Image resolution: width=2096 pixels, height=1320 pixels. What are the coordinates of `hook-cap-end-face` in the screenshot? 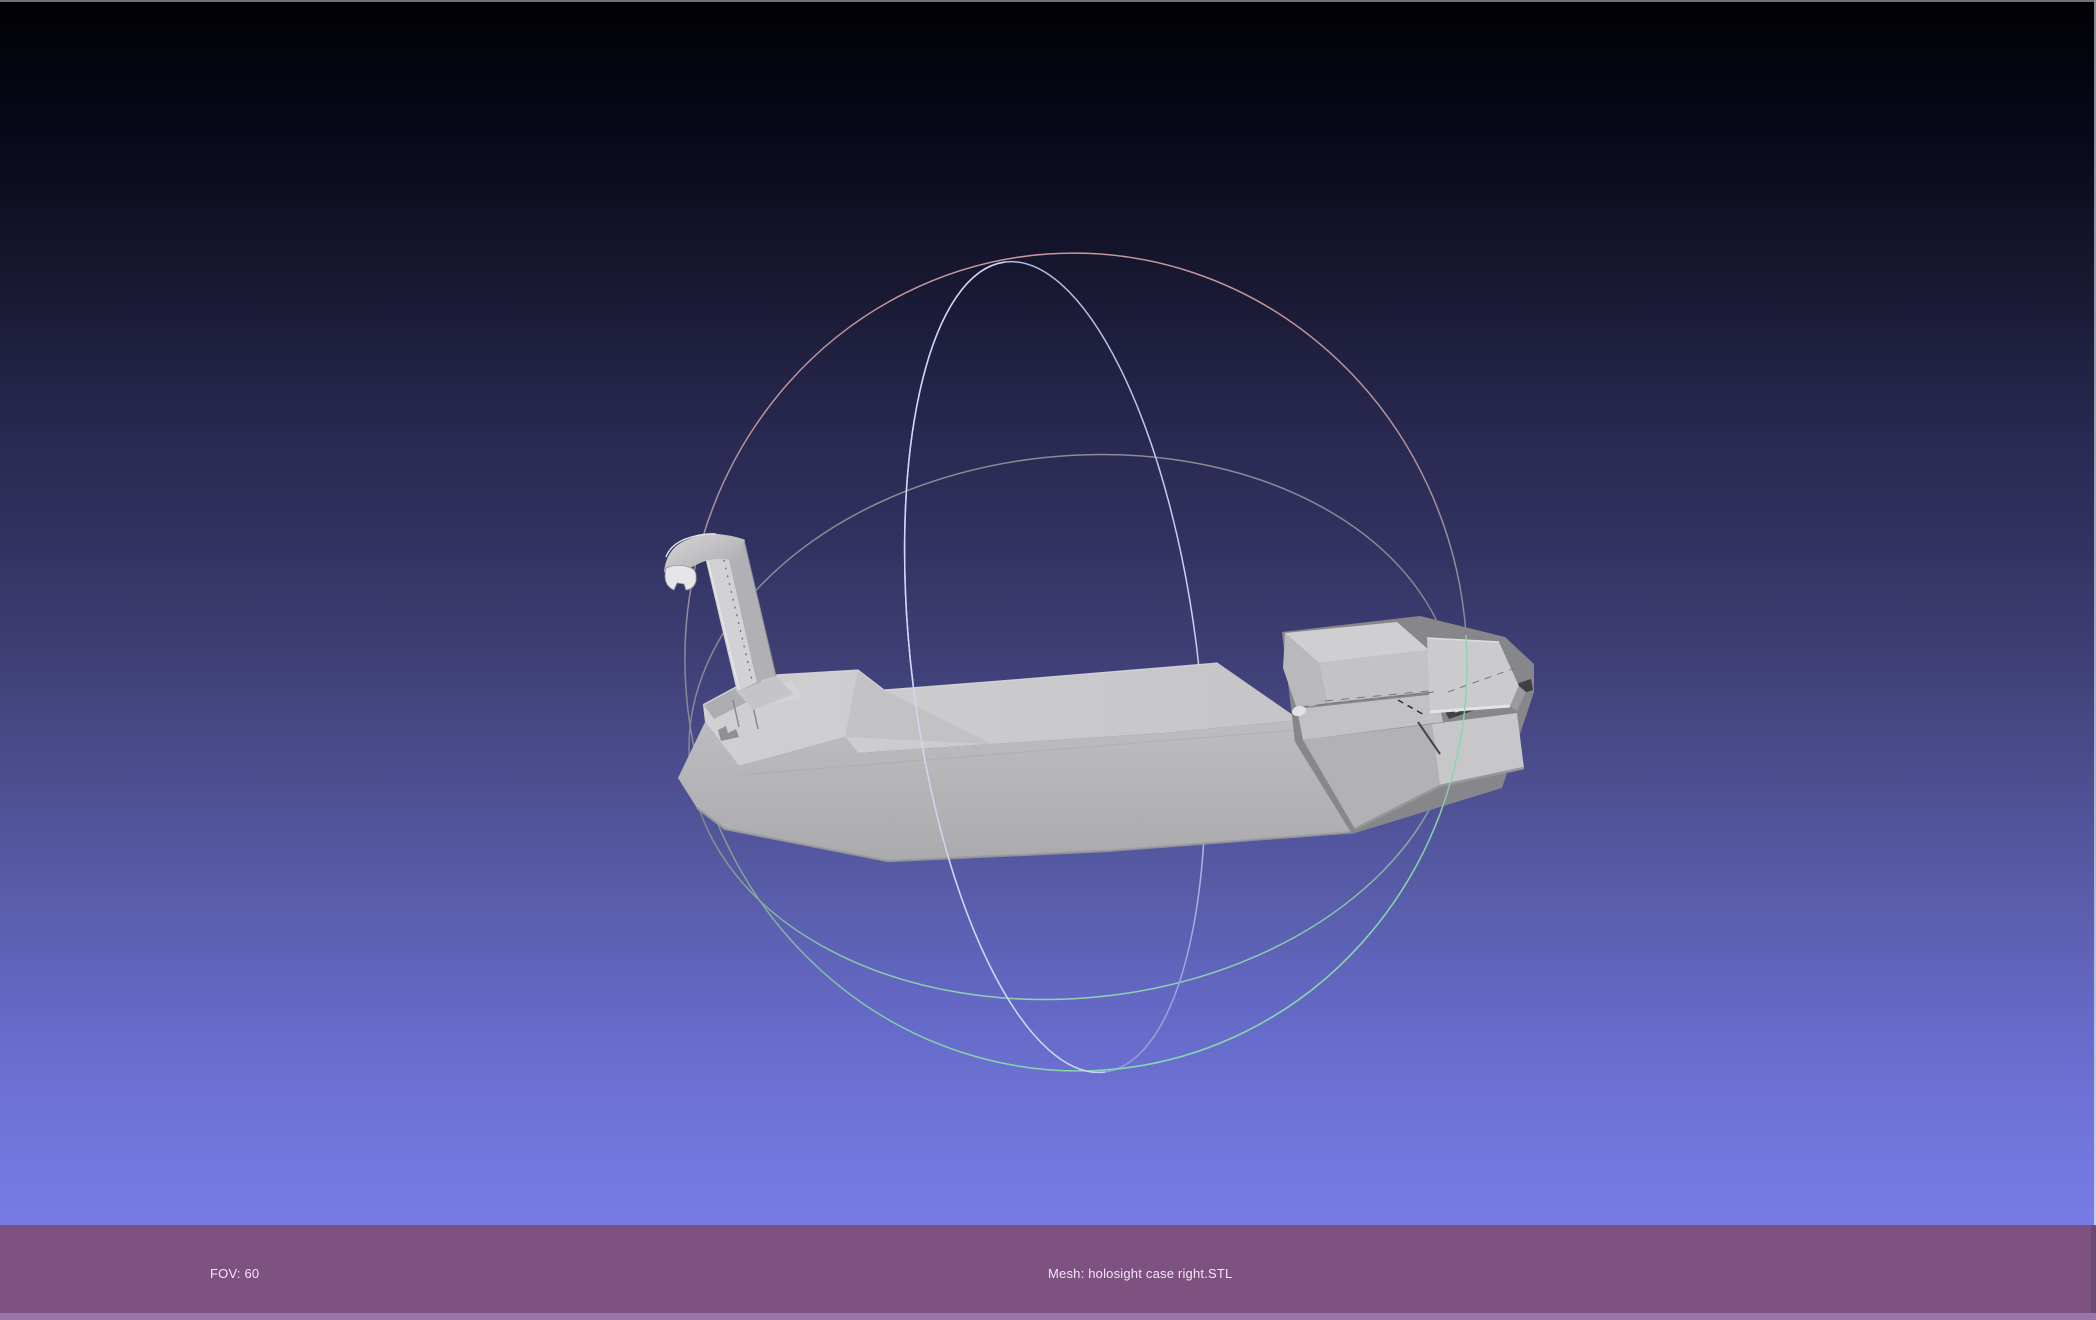 It's located at (680, 577).